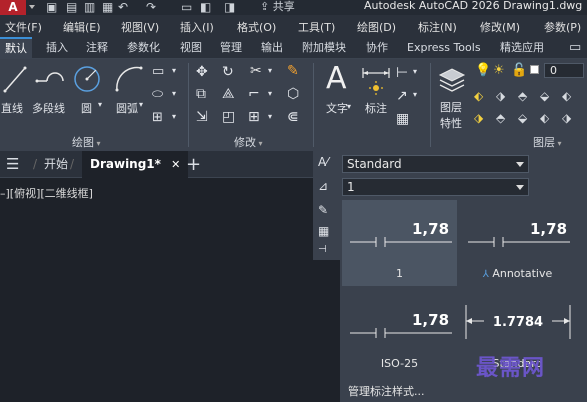  What do you see at coordinates (205, 7) in the screenshot?
I see `workspace-icon: ◧` at bounding box center [205, 7].